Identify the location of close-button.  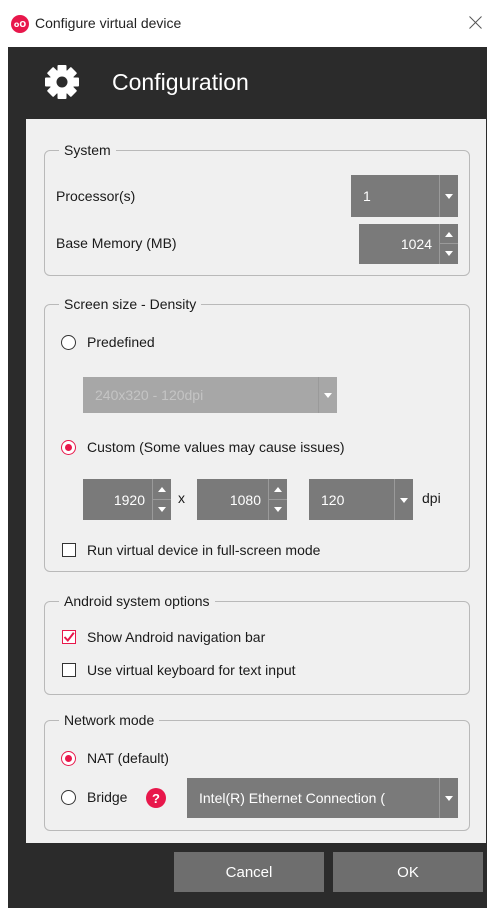
(475, 23).